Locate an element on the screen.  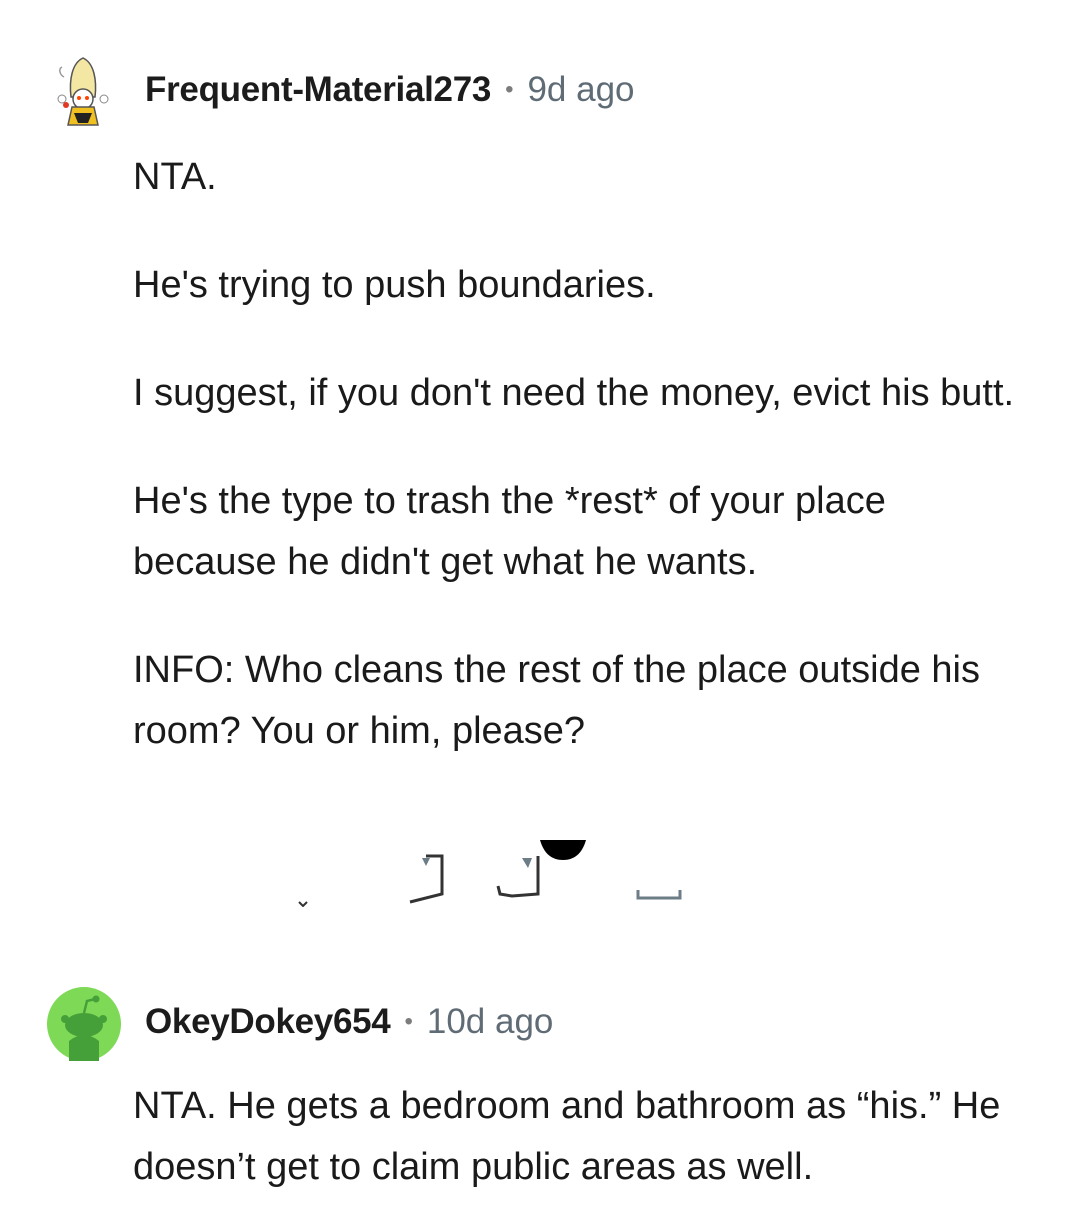
comment-header: OkeyDokey654 • 10d ago is located at coordinates (349, 1022).